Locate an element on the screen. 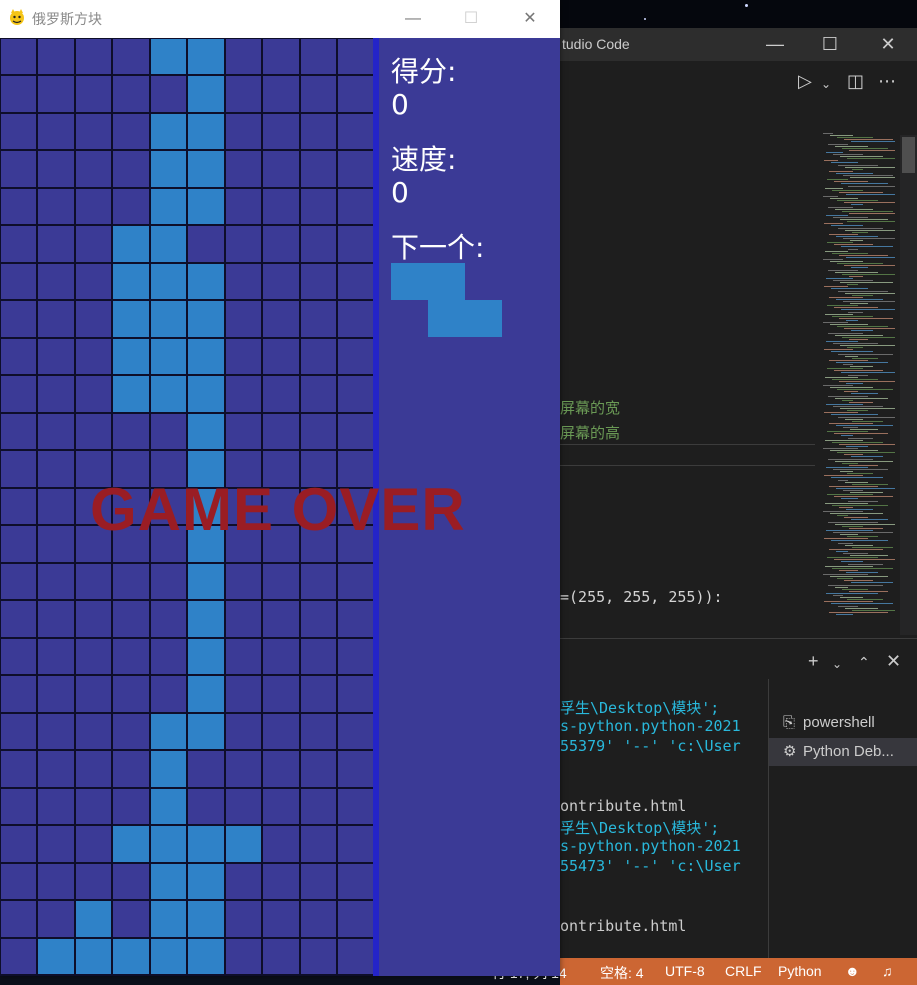  maximize-panel-icon: ⌃ is located at coordinates (864, 662).